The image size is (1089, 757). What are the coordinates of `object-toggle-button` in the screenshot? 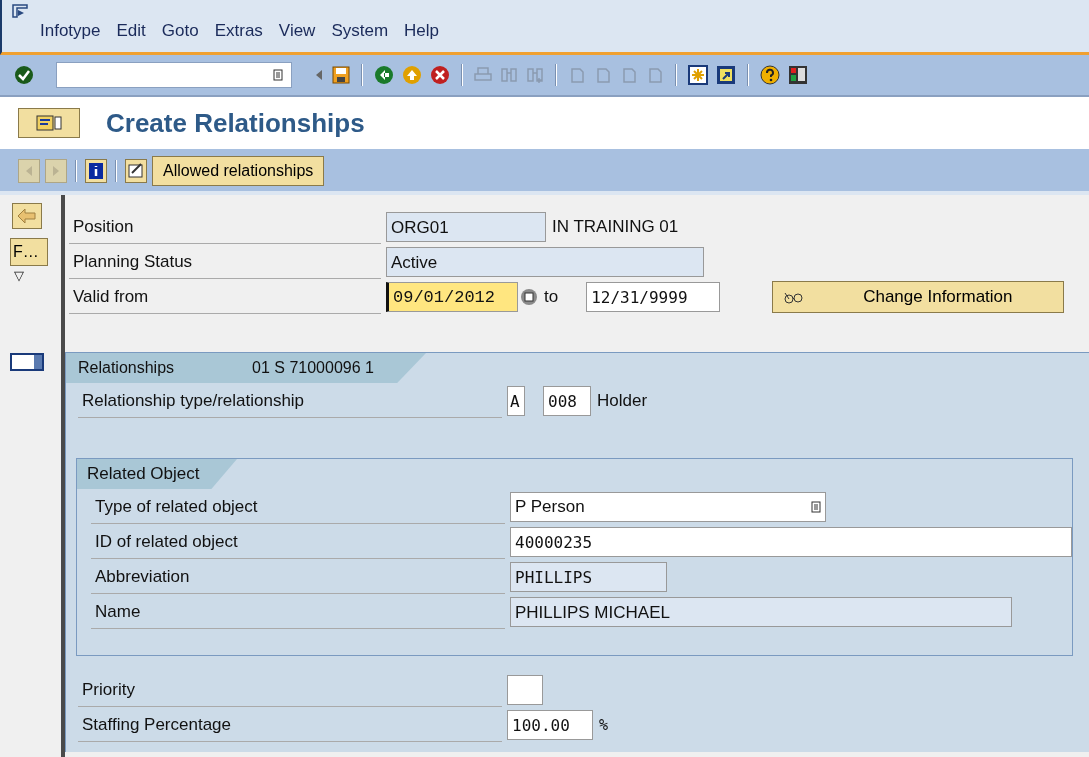 It's located at (49, 123).